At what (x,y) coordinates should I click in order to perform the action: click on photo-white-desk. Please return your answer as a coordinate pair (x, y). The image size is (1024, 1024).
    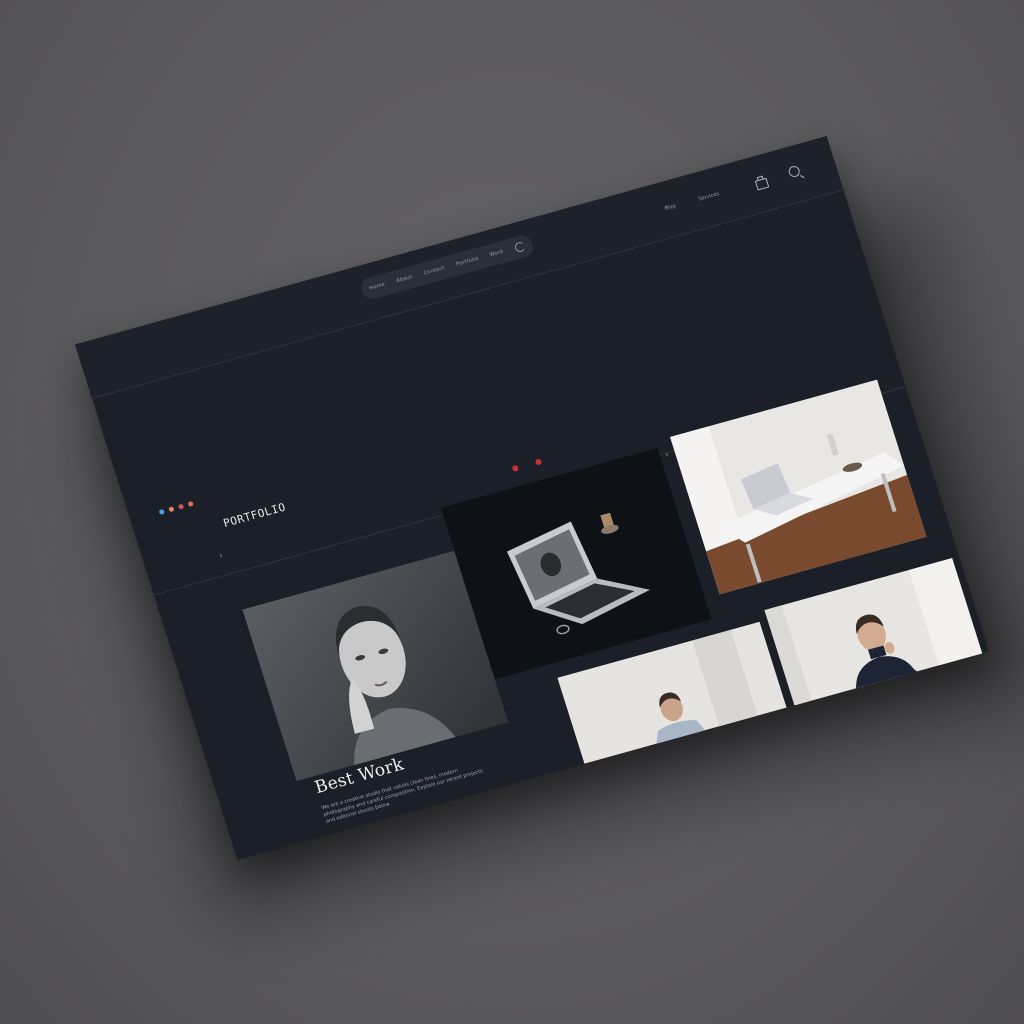
    Looking at the image, I should click on (798, 487).